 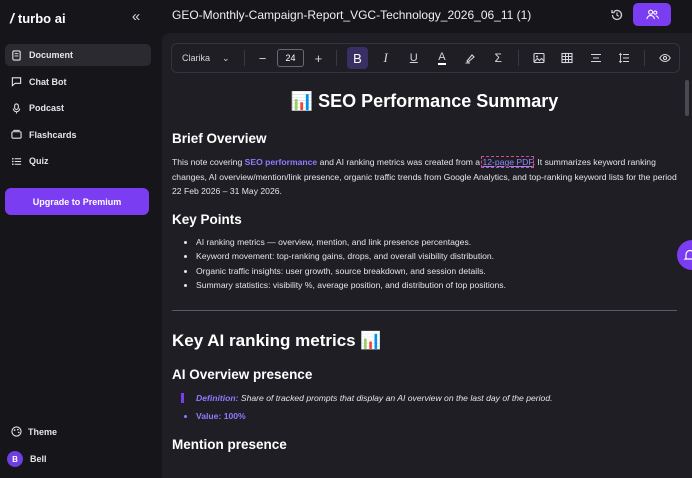 What do you see at coordinates (27, 459) in the screenshot?
I see `user-profile: B Bell` at bounding box center [27, 459].